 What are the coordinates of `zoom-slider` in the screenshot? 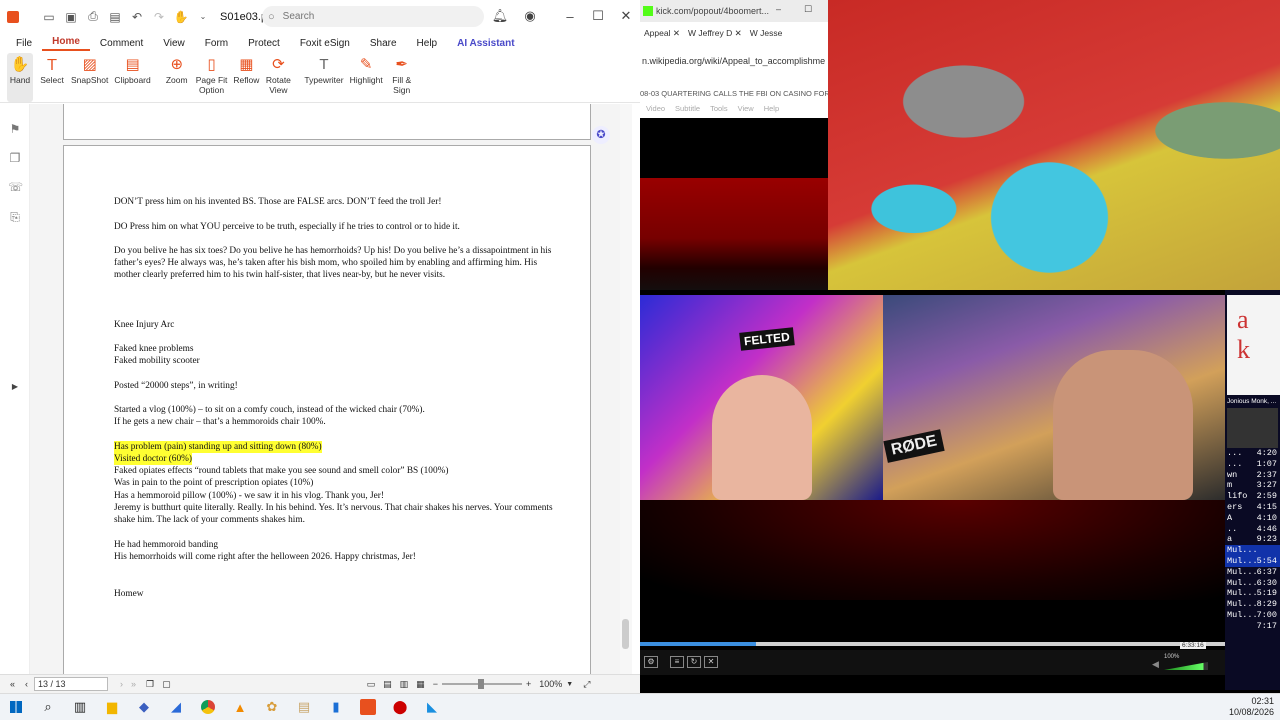 It's located at (481, 684).